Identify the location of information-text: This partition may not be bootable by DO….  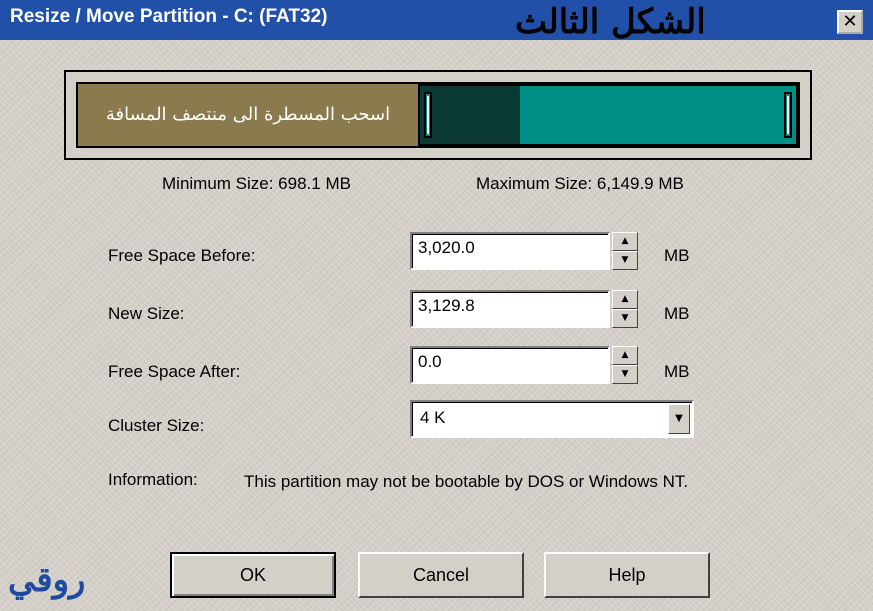
(466, 481).